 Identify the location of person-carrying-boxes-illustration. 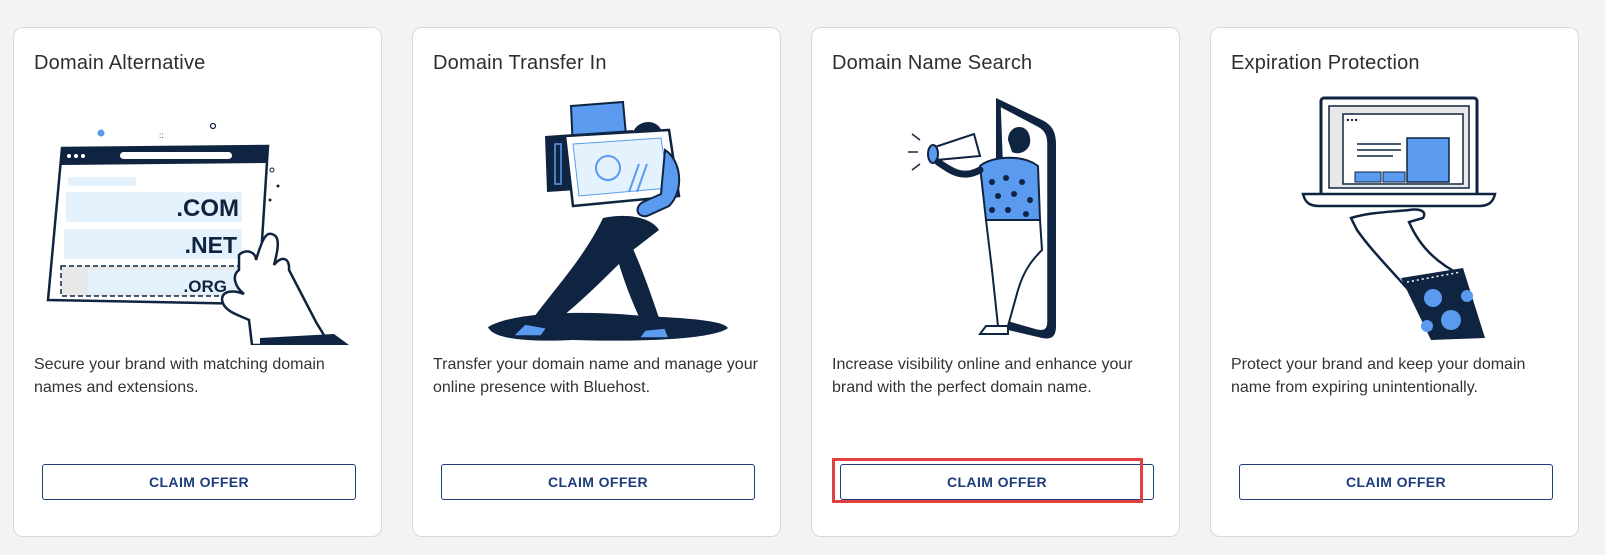
(608, 220).